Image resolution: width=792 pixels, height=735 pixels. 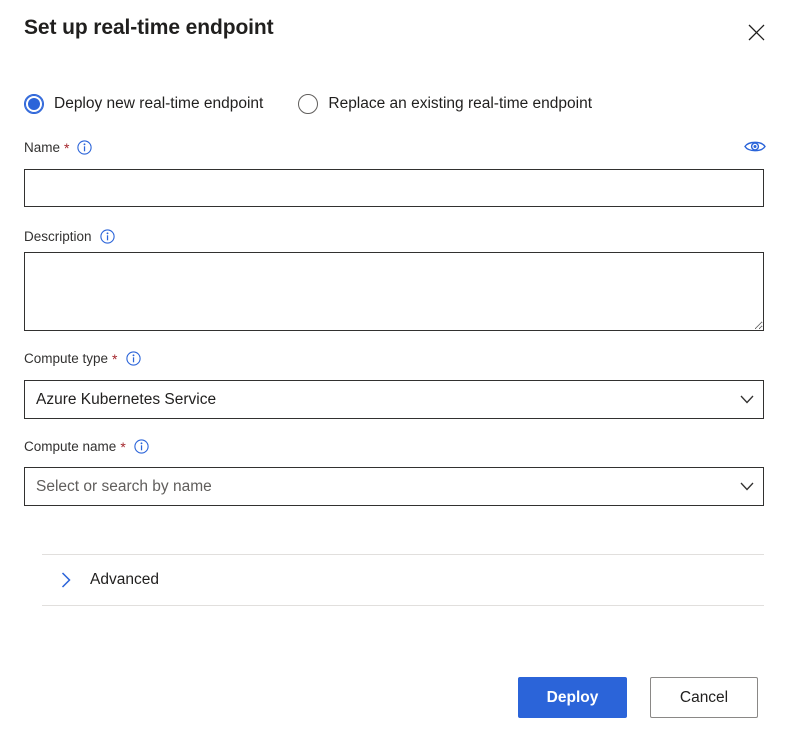 I want to click on name-required-marker: *, so click(x=67, y=148).